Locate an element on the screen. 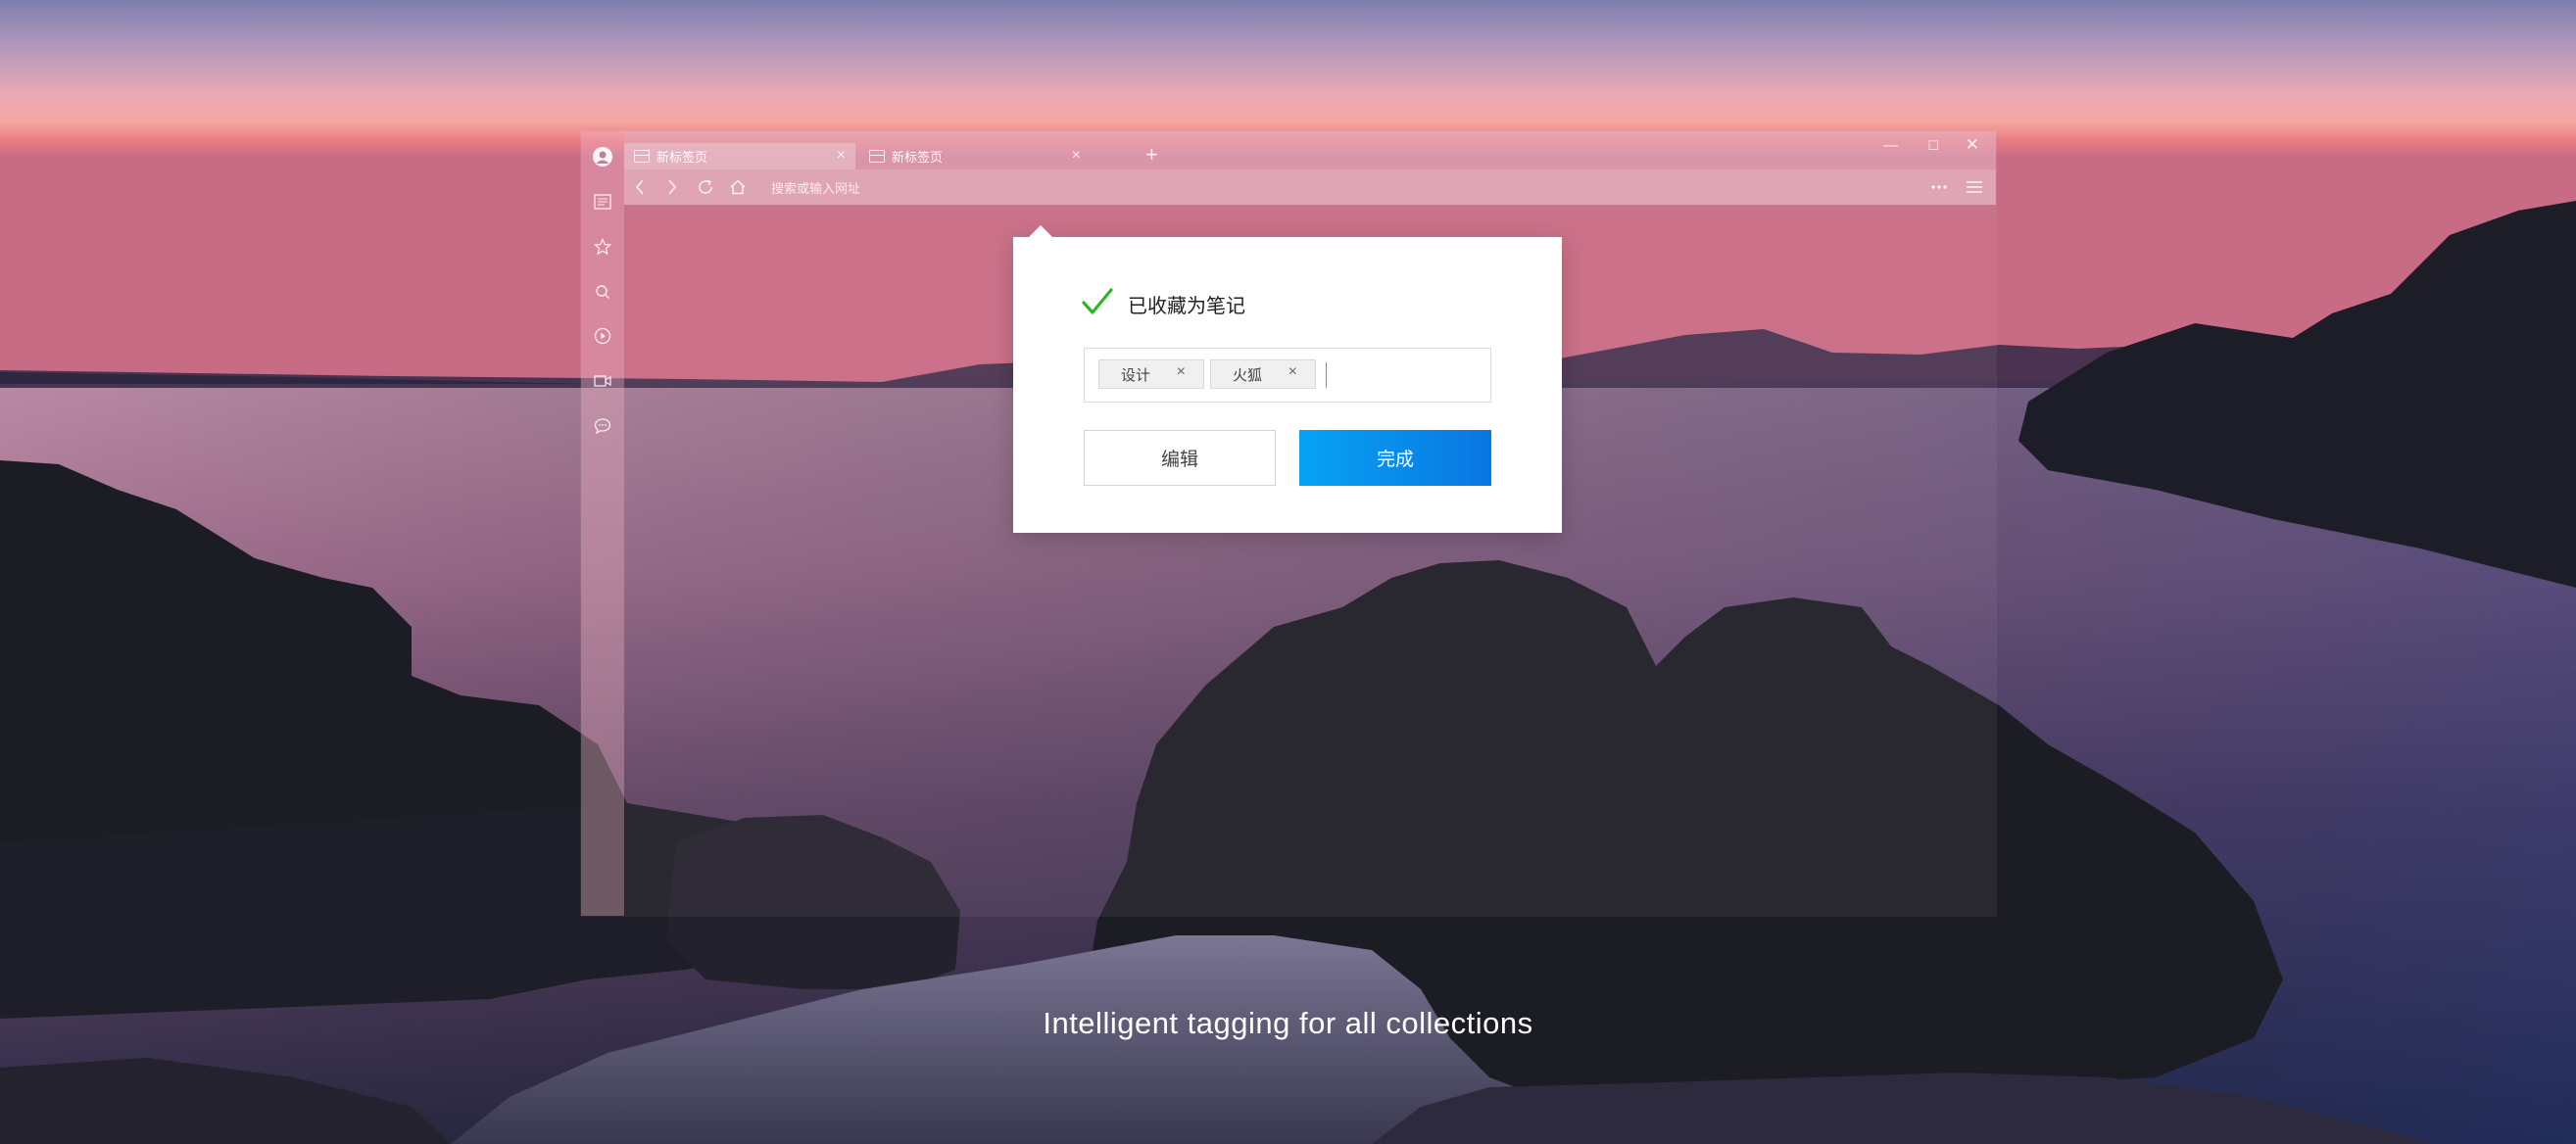 The height and width of the screenshot is (1144, 2576). play-icon is located at coordinates (602, 336).